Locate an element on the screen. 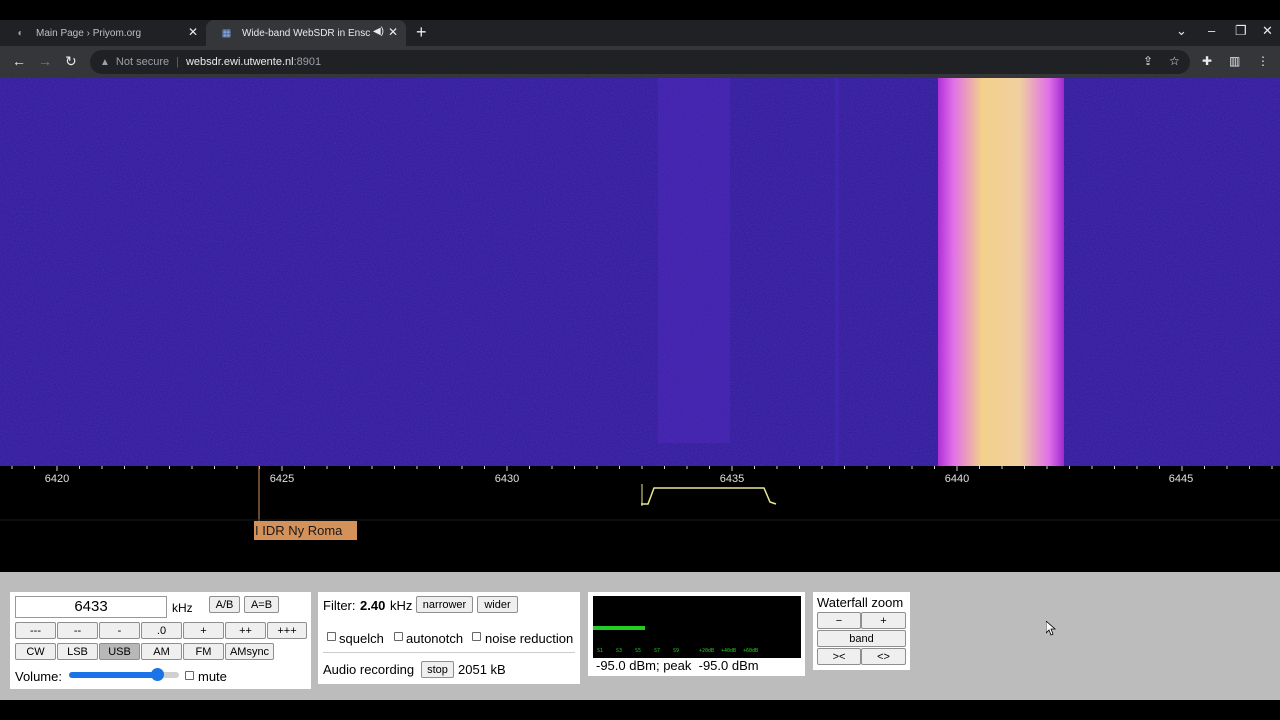 The image size is (1280, 720). tab-search-icon: ⌄ is located at coordinates (1181, 31).